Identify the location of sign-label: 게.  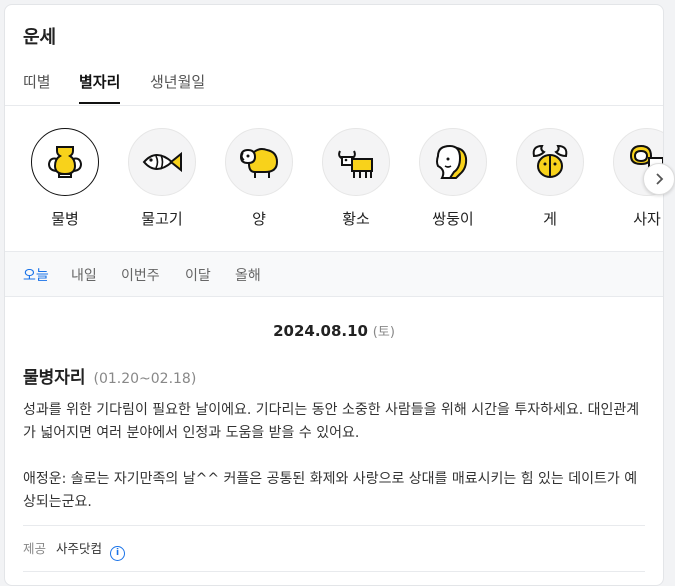
(550, 219).